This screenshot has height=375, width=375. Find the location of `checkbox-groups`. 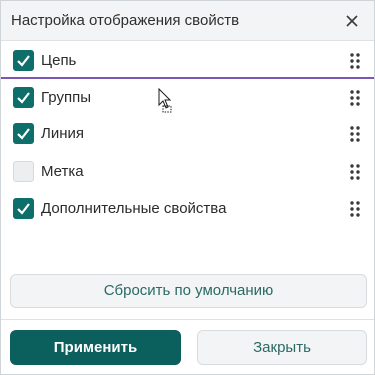

checkbox-groups is located at coordinates (23, 97).